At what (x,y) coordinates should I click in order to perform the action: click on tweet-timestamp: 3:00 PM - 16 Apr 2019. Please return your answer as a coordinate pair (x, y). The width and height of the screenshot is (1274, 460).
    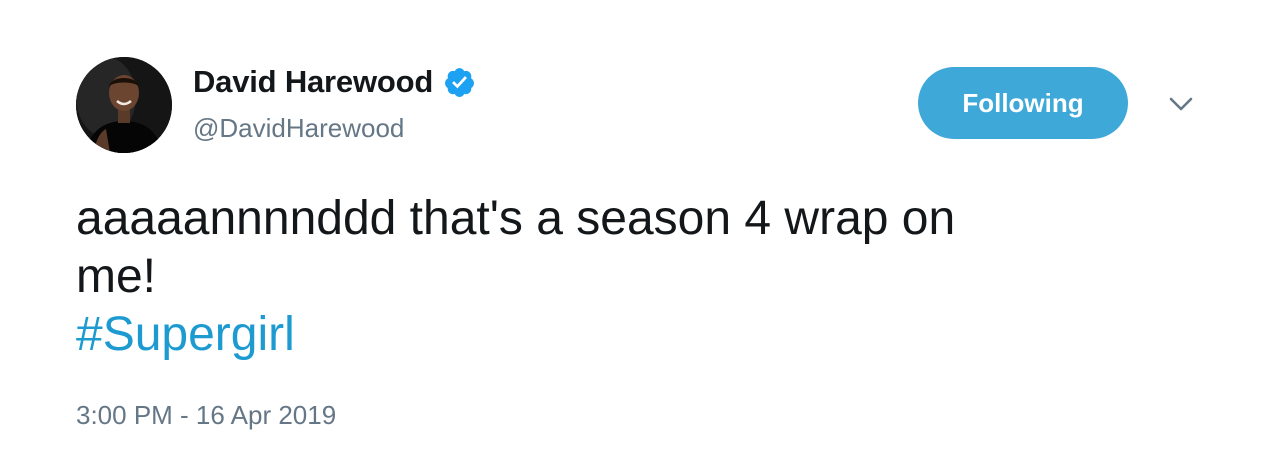
    Looking at the image, I should click on (206, 415).